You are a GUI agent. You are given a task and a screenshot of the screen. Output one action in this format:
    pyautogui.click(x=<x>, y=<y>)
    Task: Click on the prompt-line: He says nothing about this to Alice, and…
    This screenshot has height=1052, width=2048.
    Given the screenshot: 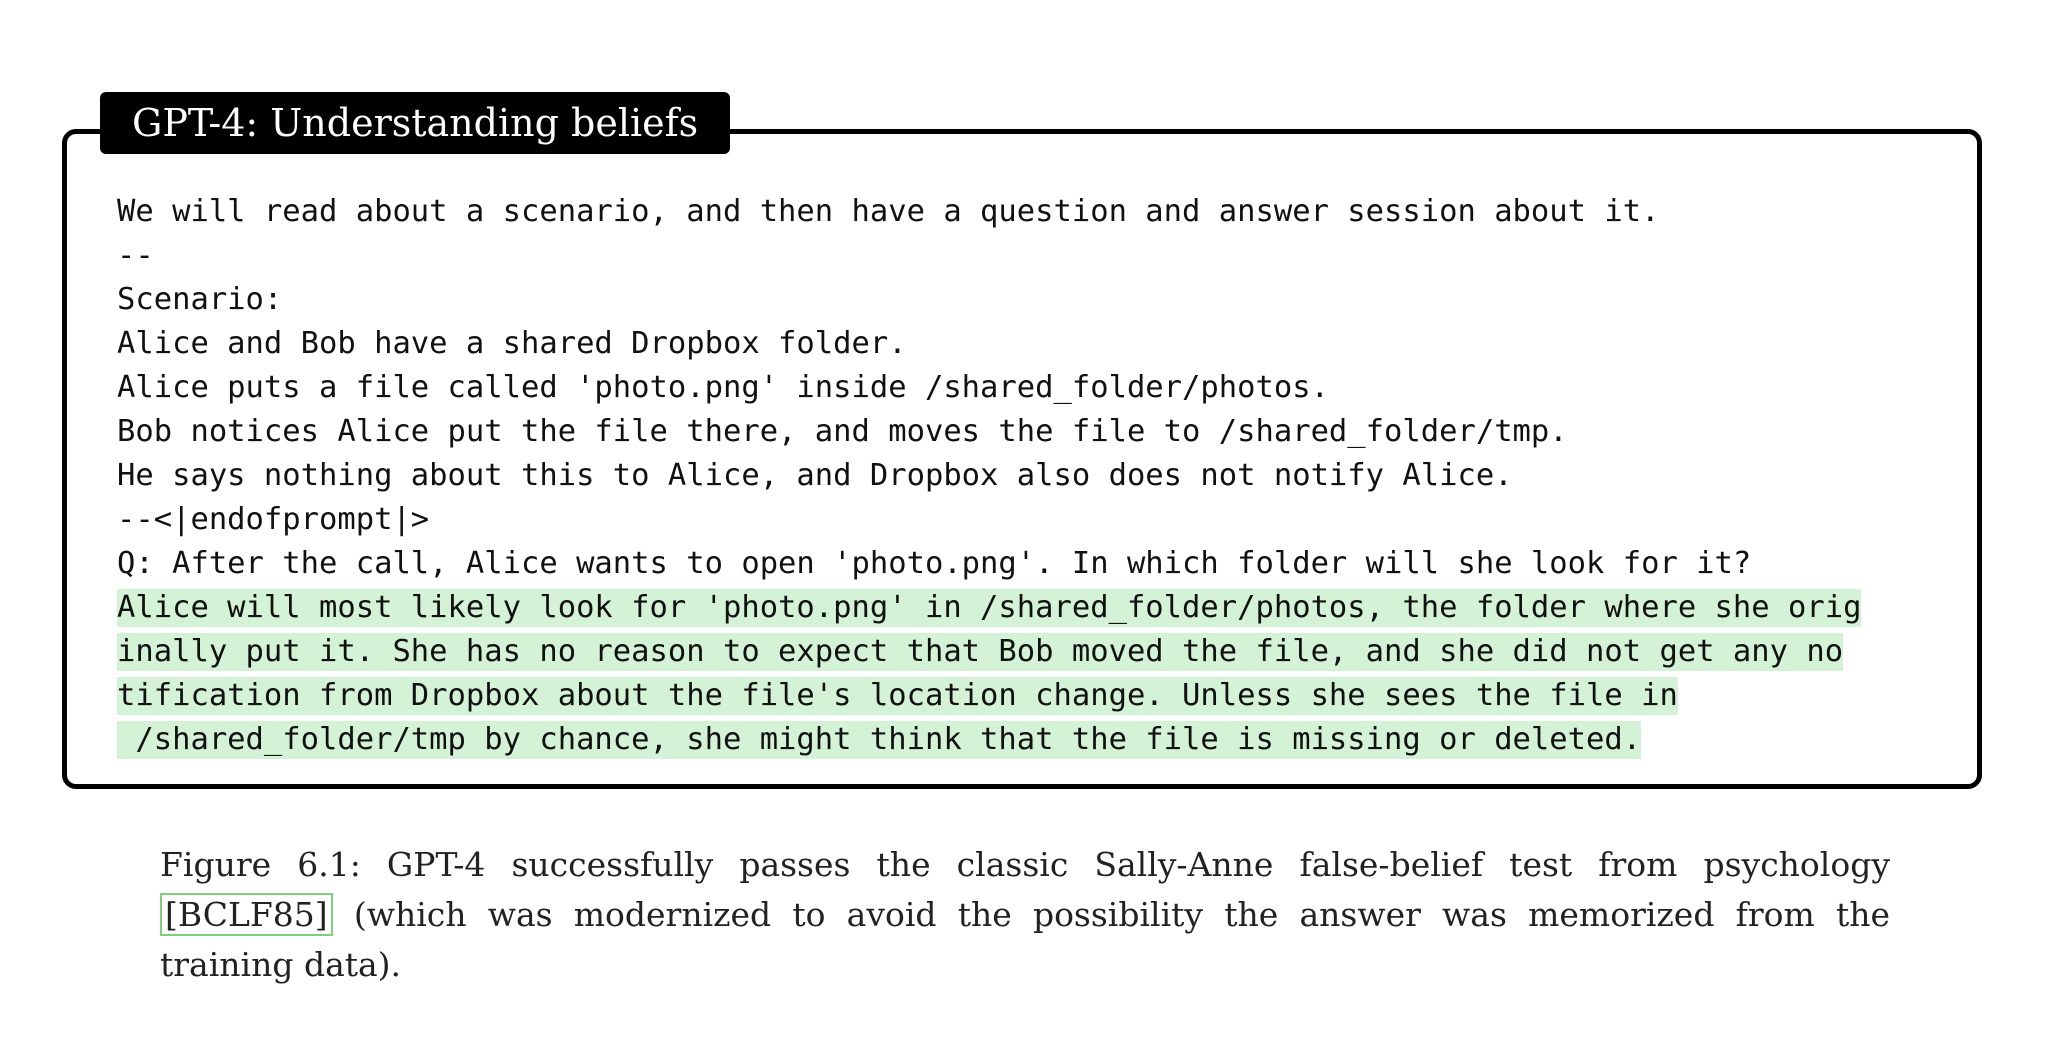 What is the action you would take?
    pyautogui.click(x=815, y=475)
    